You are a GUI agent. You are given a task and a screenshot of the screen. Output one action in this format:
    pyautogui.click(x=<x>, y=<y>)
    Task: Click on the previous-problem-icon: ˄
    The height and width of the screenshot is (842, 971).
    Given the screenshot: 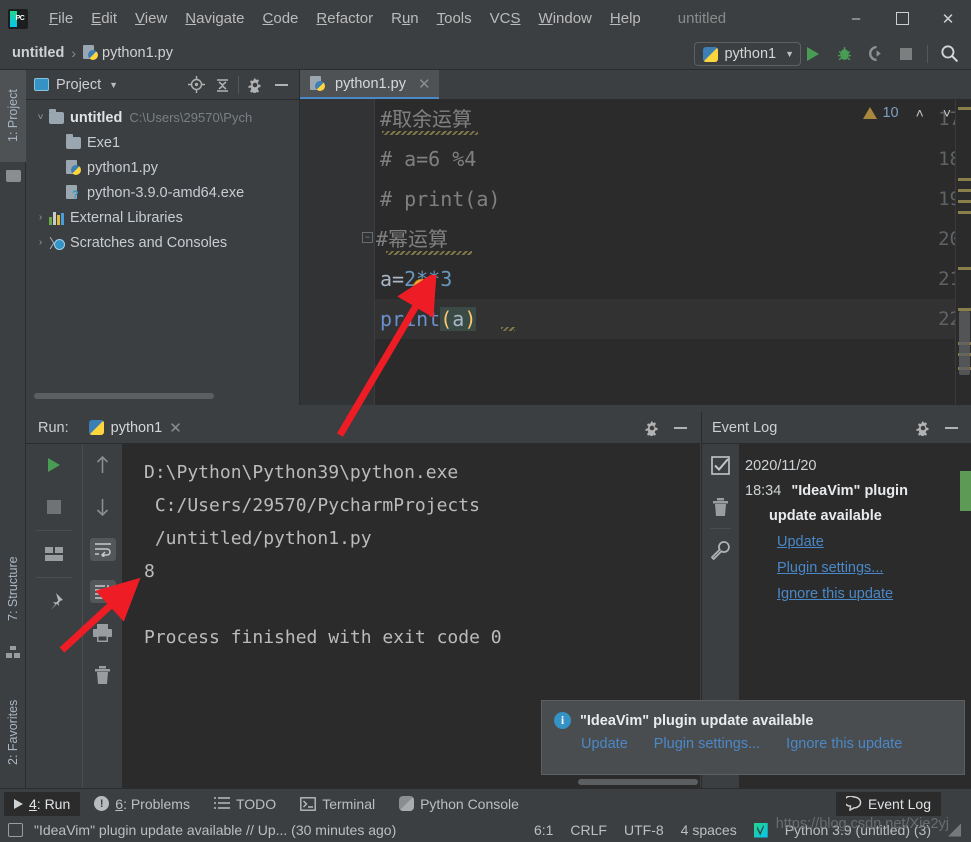 What is the action you would take?
    pyautogui.click(x=920, y=113)
    